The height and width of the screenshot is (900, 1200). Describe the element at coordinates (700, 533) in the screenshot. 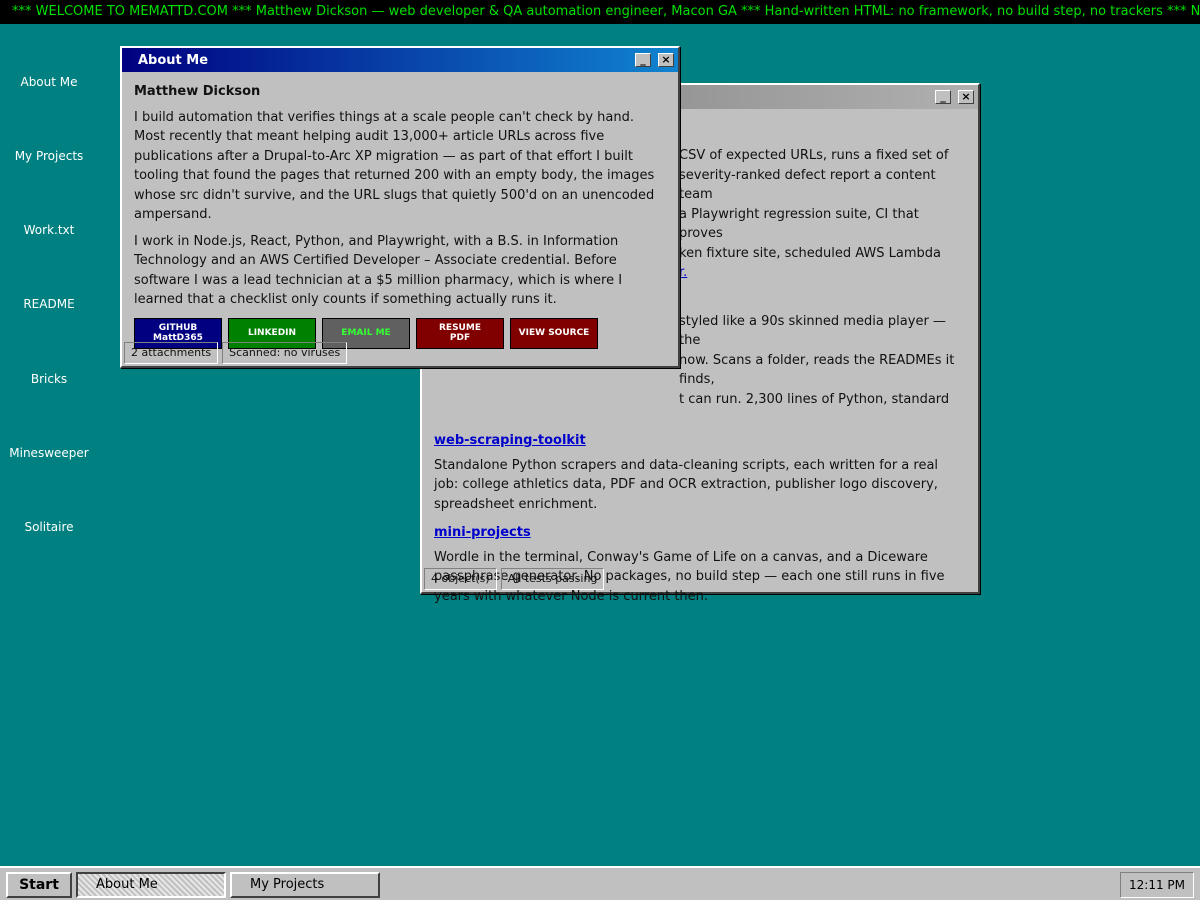

I see `project-link-mini-projects: mini-projects` at that location.